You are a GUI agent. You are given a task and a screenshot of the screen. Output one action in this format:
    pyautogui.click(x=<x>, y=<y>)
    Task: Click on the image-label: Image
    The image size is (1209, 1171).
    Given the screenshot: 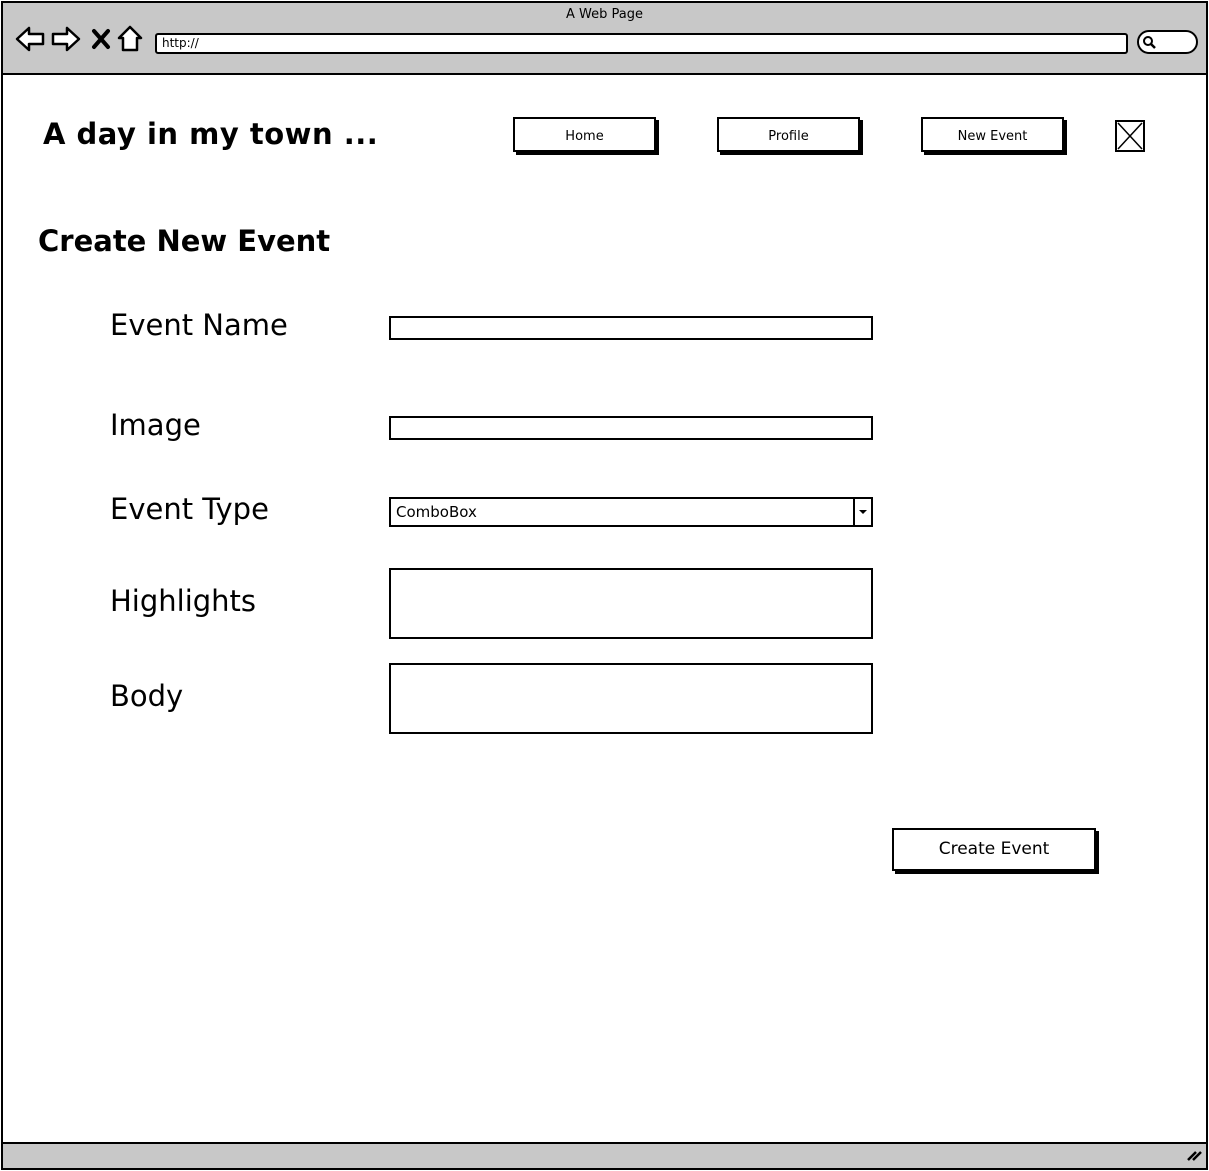 What is the action you would take?
    pyautogui.click(x=155, y=425)
    